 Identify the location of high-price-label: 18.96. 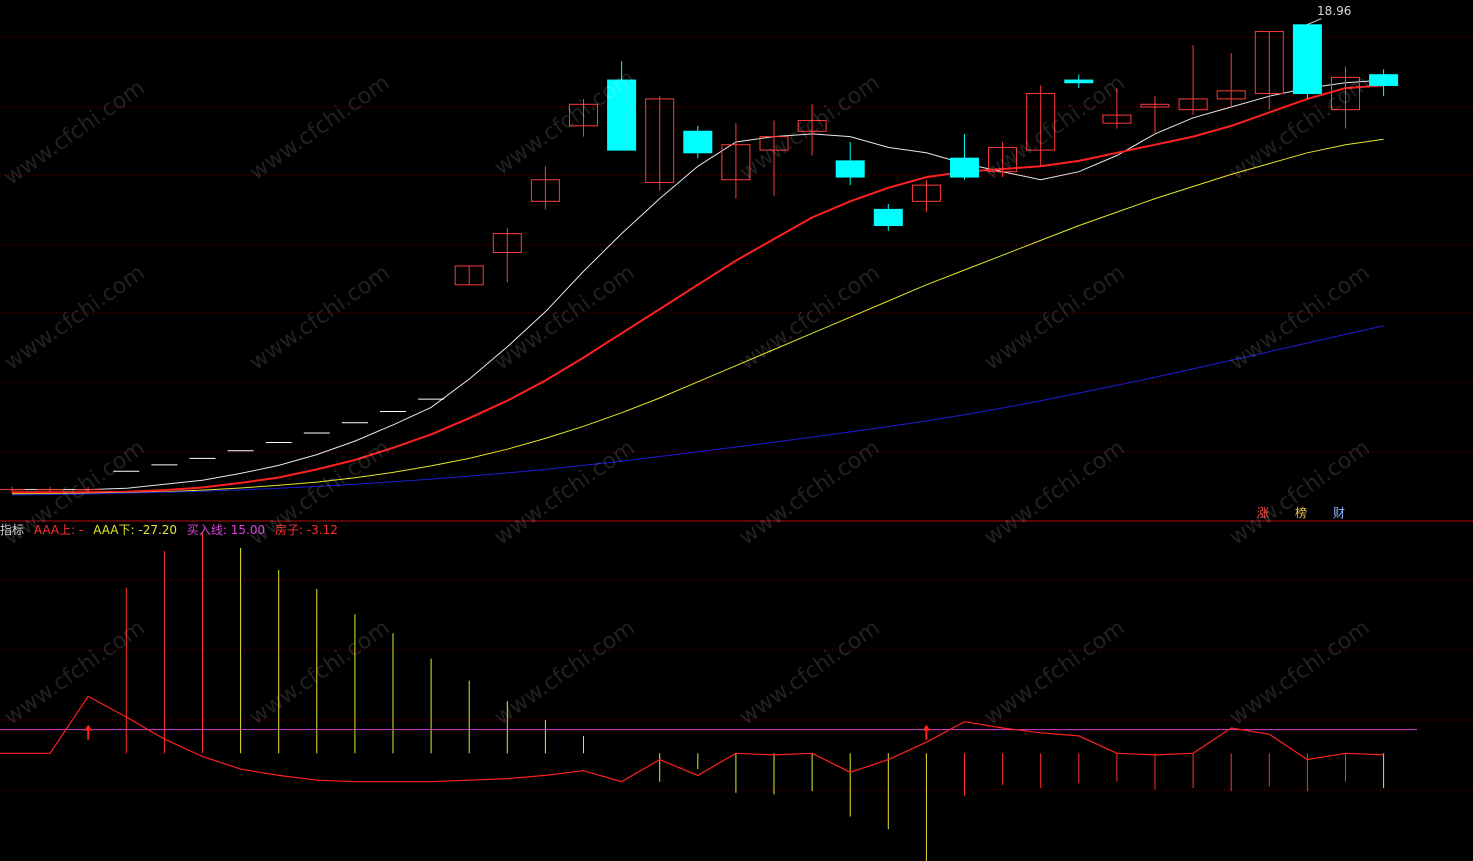
(1334, 11).